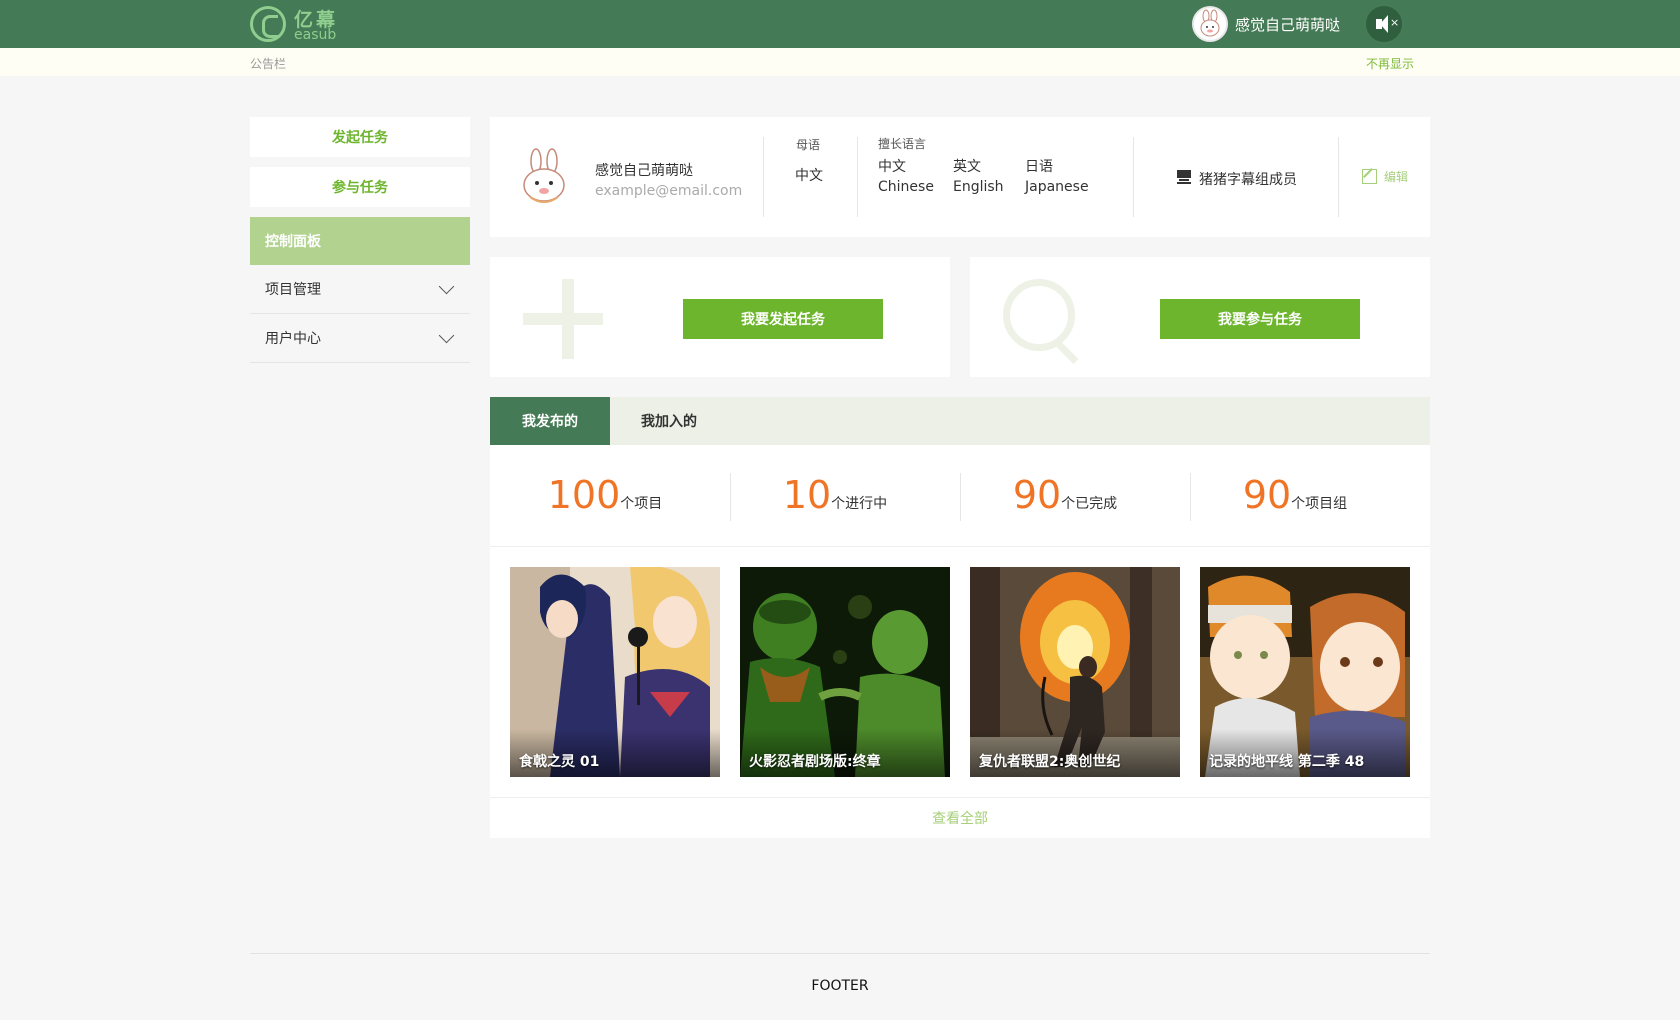  I want to click on language-en: Chinese, so click(906, 187).